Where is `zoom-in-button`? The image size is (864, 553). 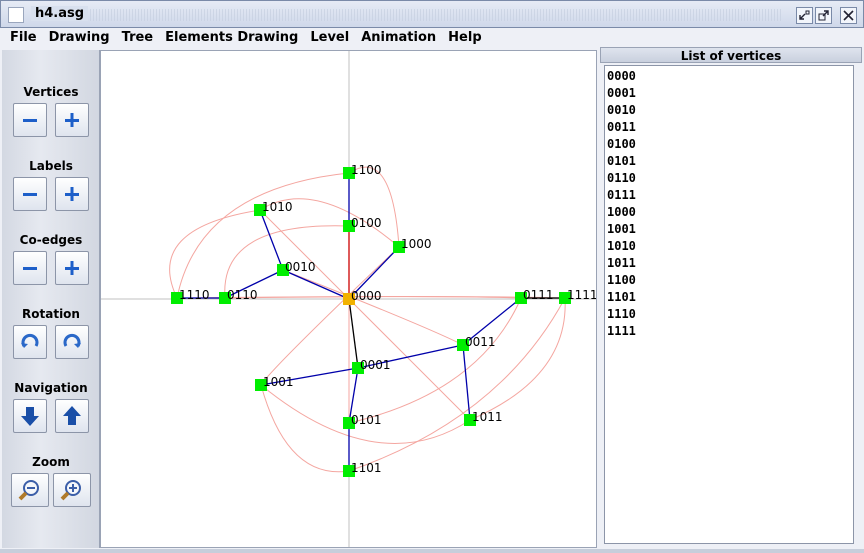 zoom-in-button is located at coordinates (72, 490).